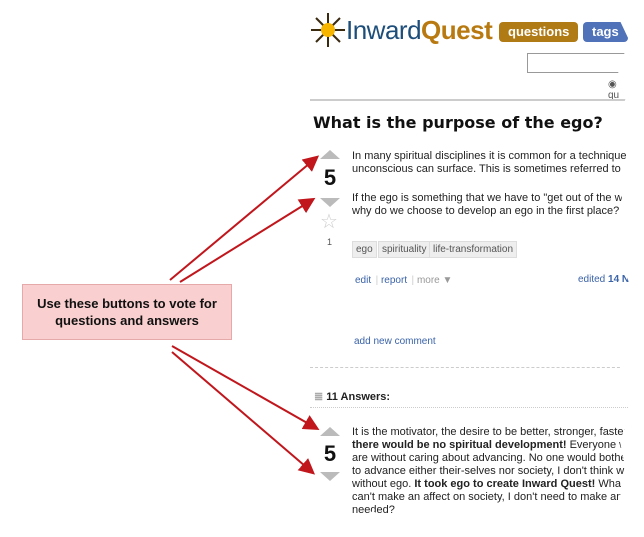 This screenshot has width=644, height=537. What do you see at coordinates (244, 315) in the screenshot?
I see `annotation-arrows` at bounding box center [244, 315].